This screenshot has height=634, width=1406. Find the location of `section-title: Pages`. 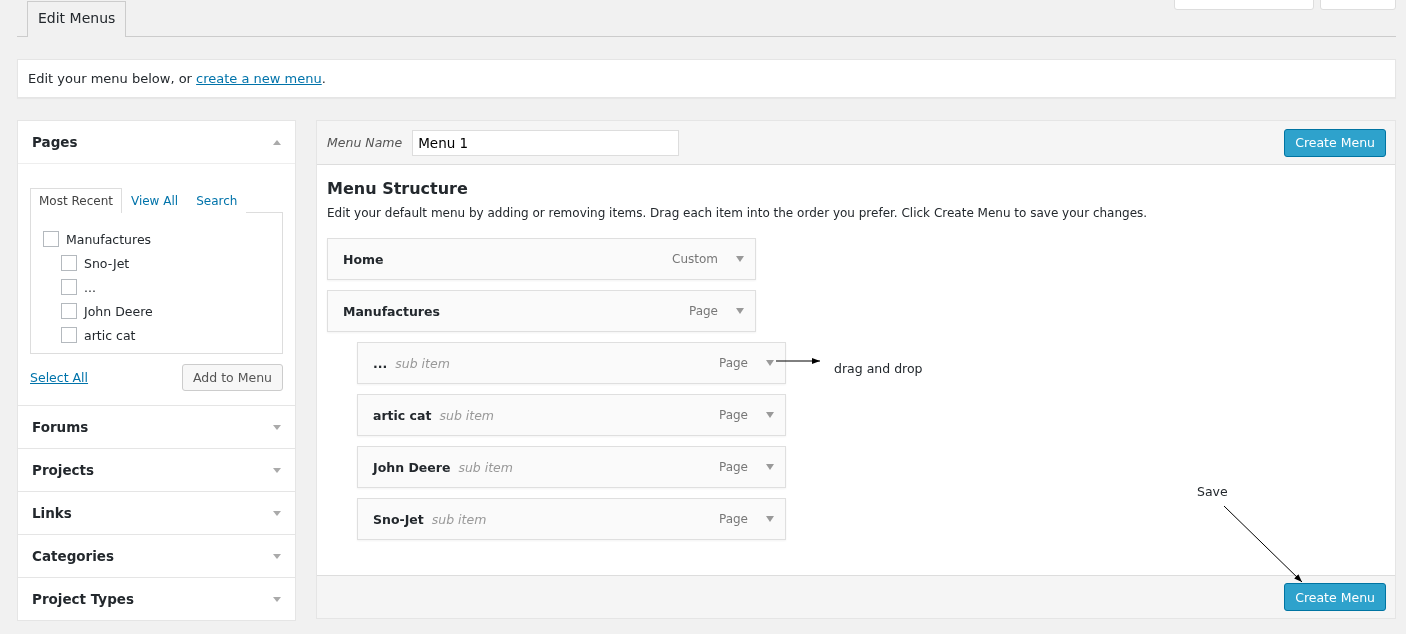

section-title: Pages is located at coordinates (55, 142).